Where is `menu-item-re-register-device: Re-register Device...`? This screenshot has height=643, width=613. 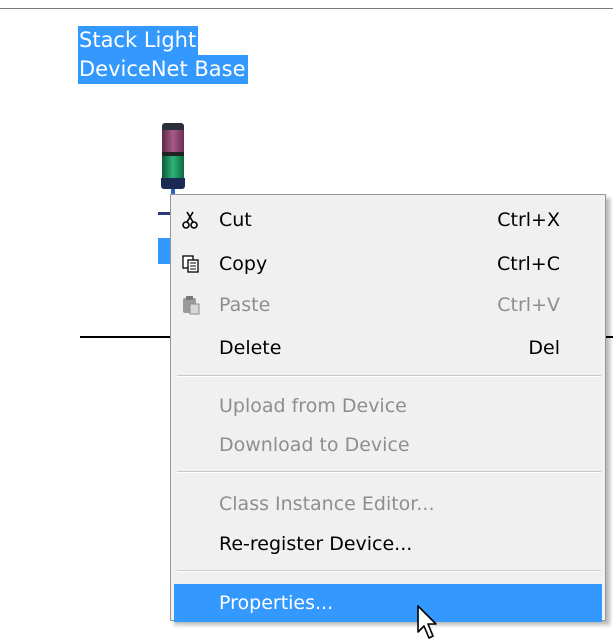
menu-item-re-register-device: Re-register Device... is located at coordinates (388, 544).